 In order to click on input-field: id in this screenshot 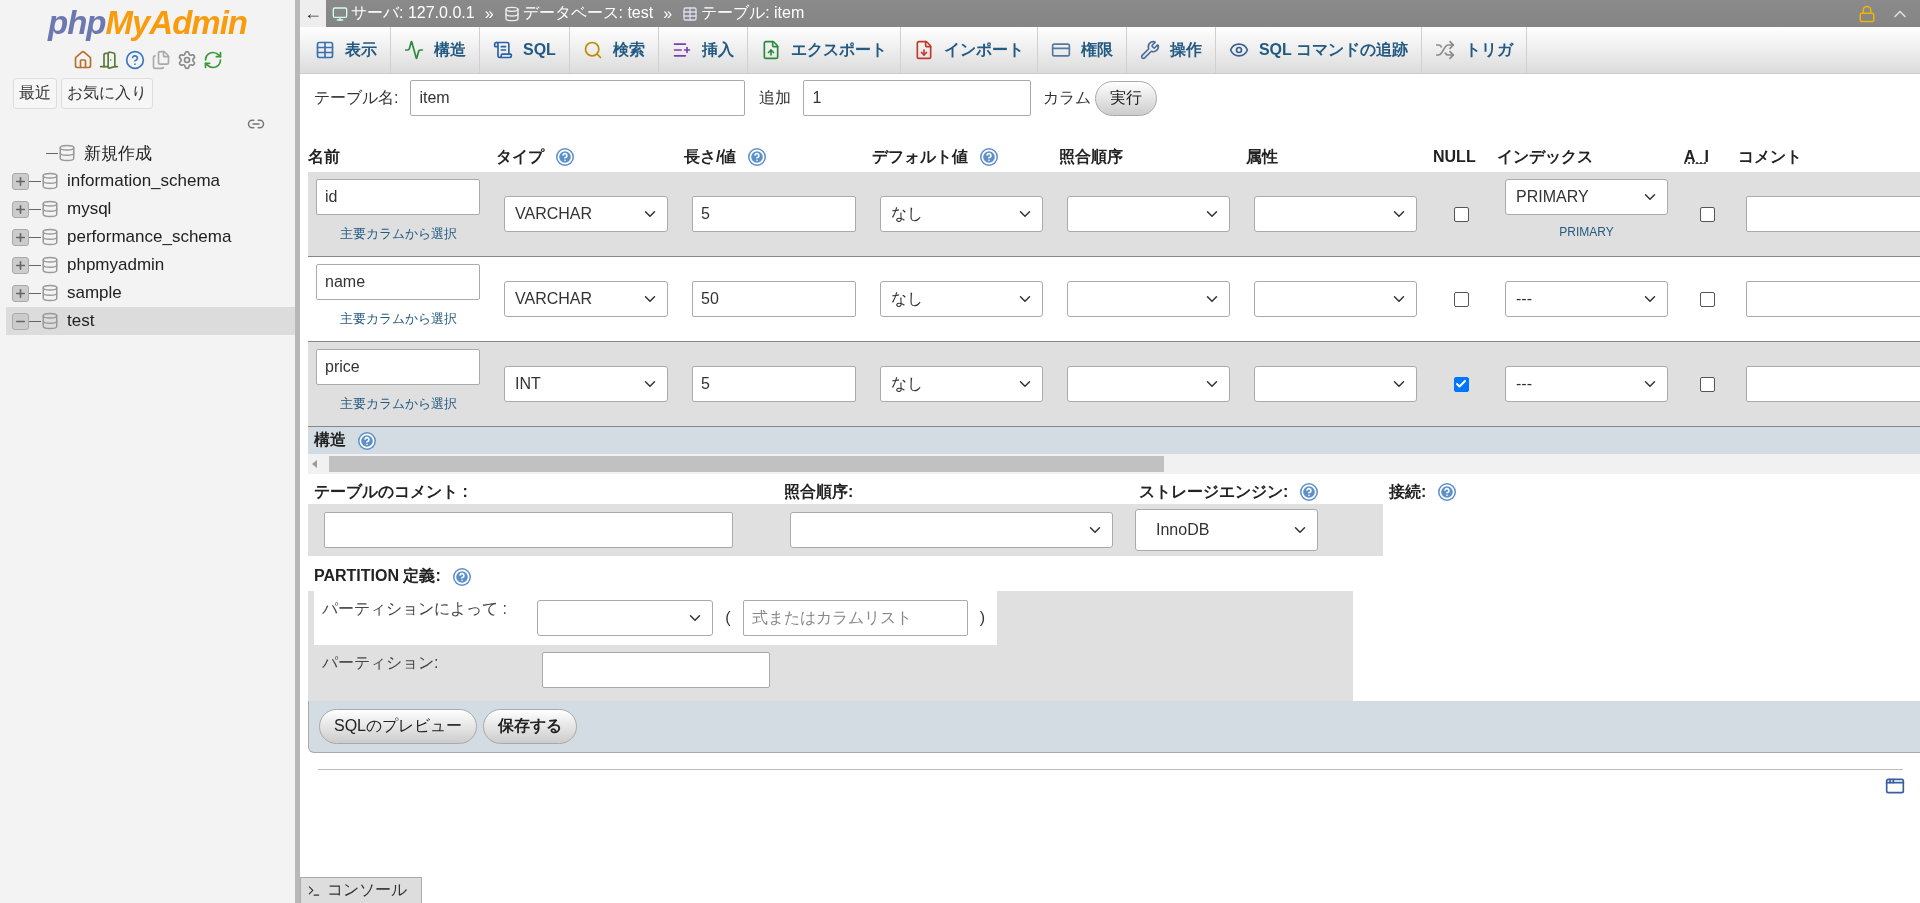, I will do `click(398, 197)`.